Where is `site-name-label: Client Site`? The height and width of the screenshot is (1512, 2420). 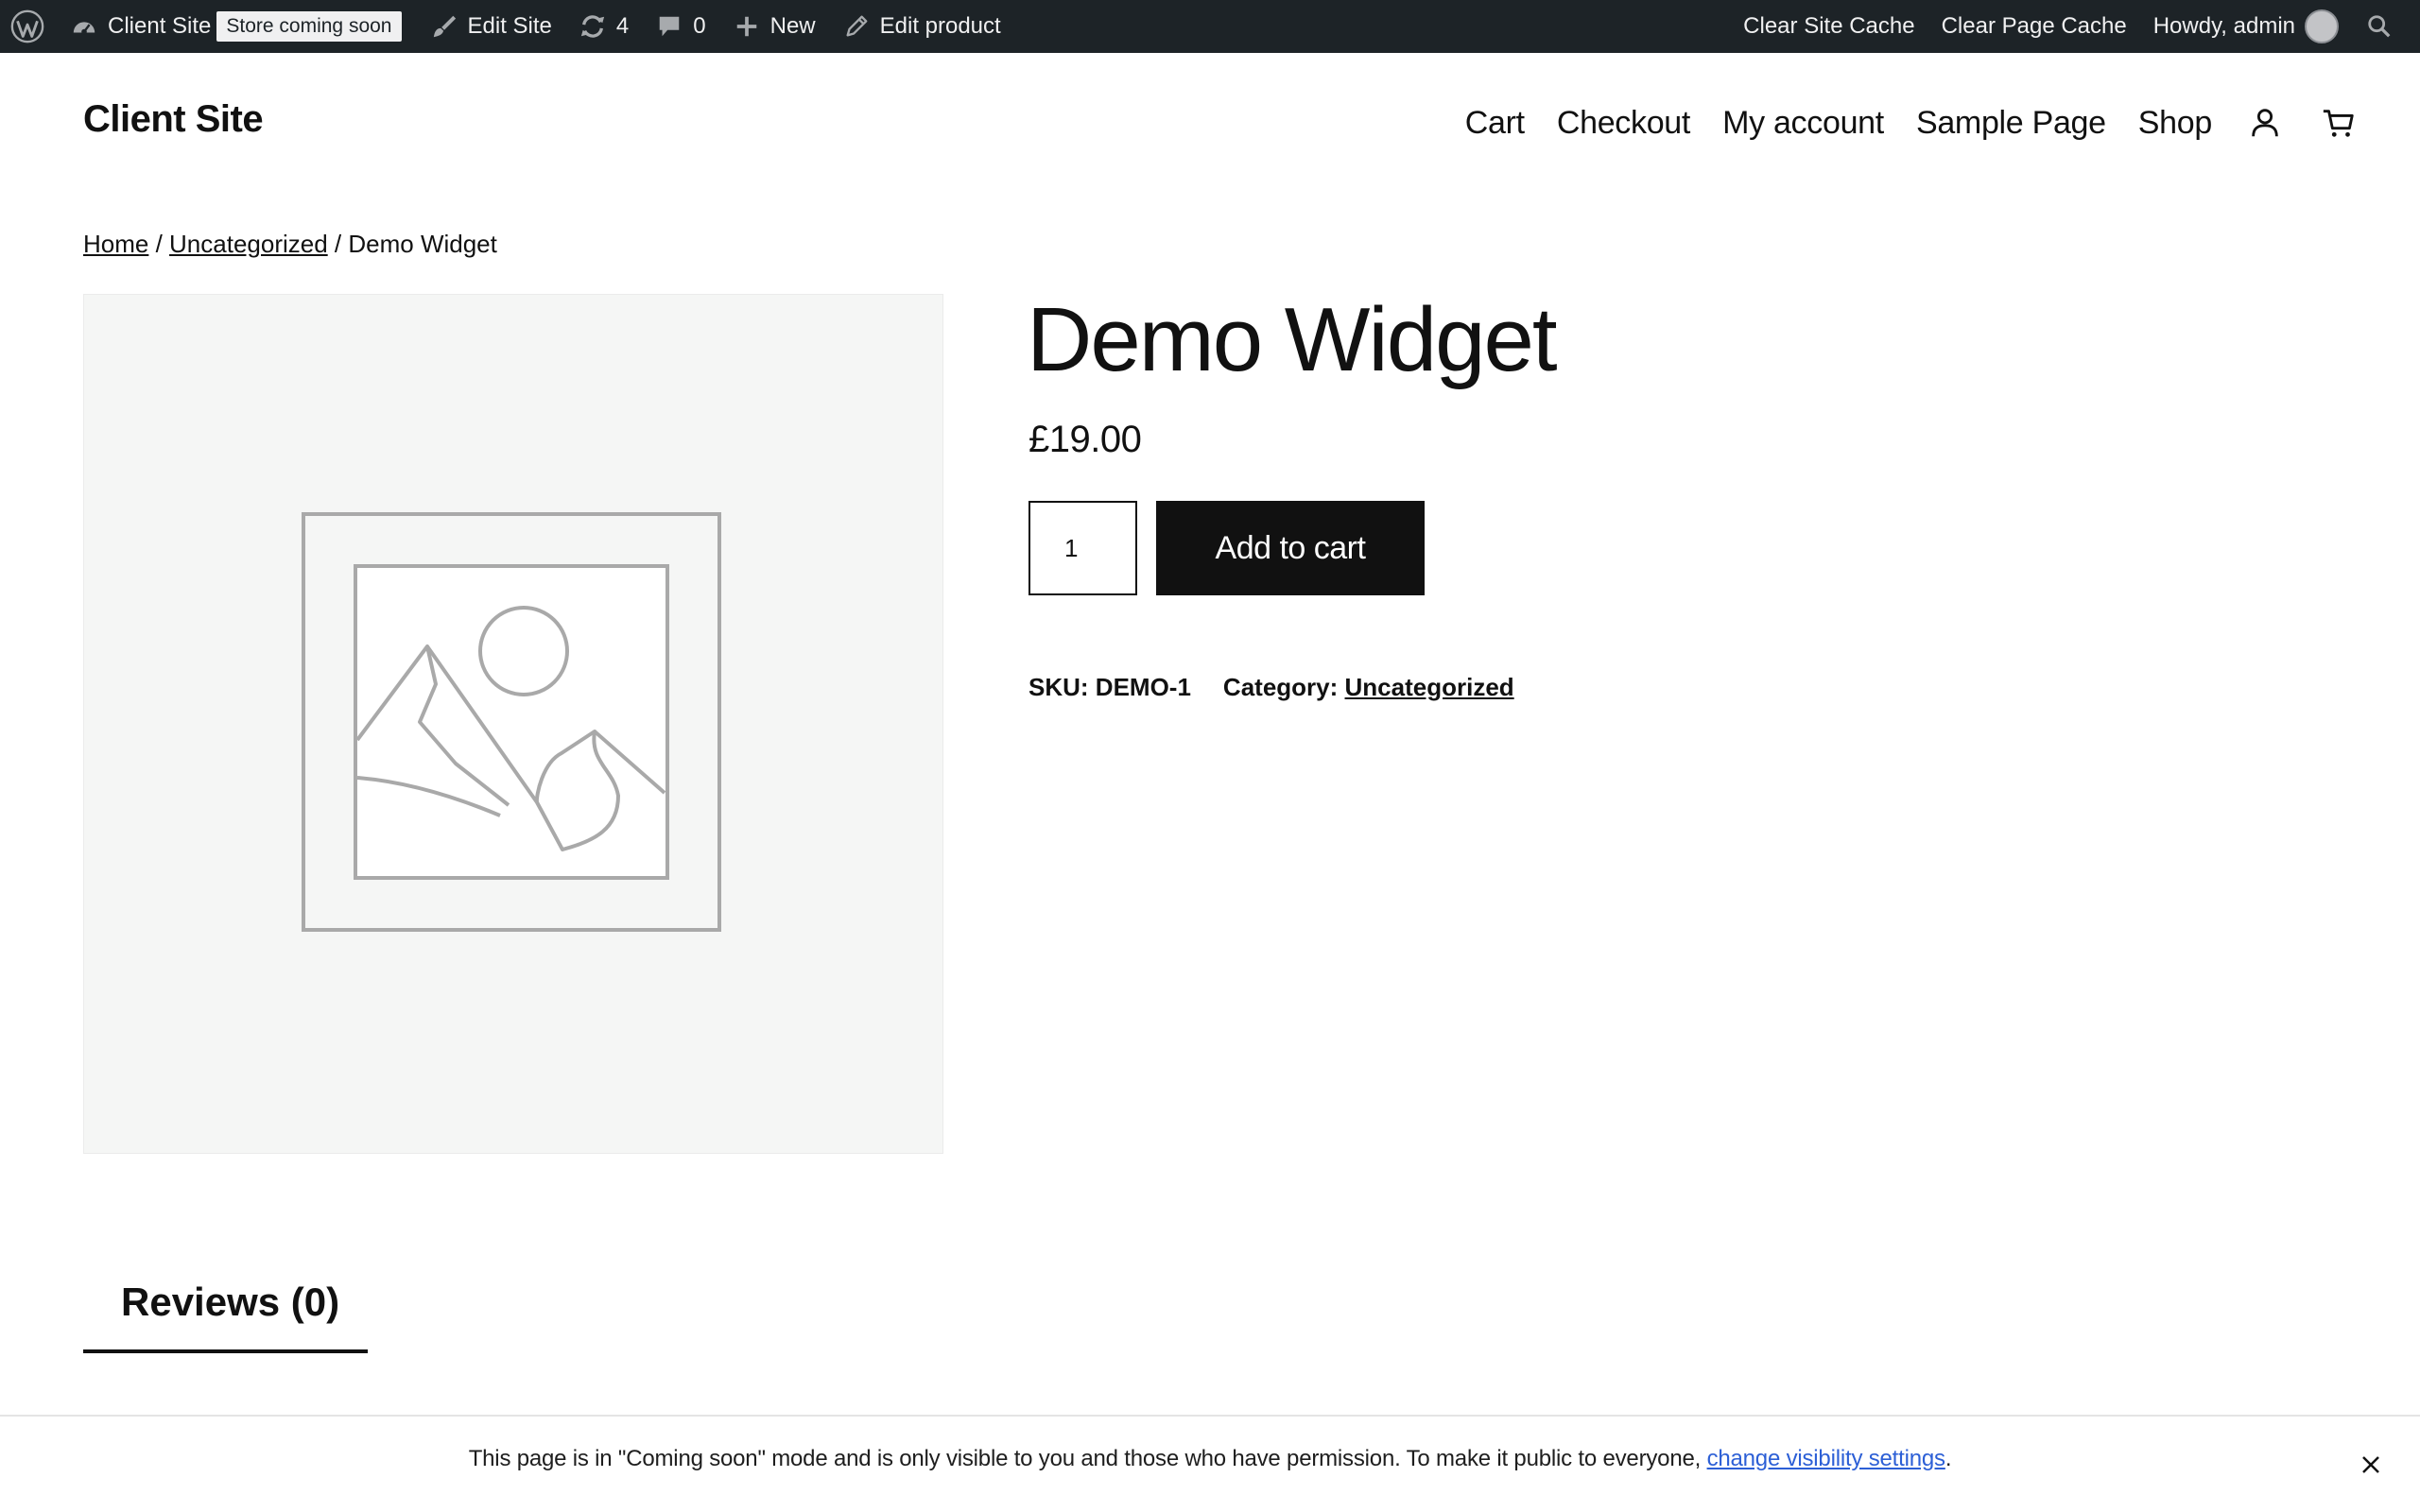
site-name-label: Client Site is located at coordinates (160, 26).